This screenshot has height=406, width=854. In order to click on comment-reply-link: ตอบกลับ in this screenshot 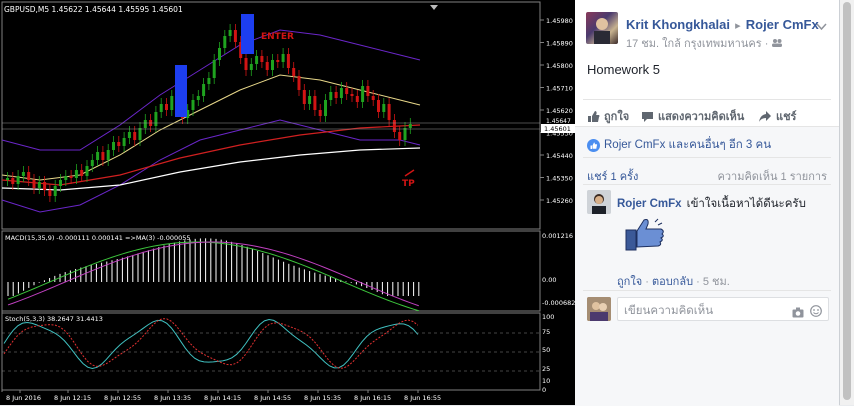, I will do `click(672, 282)`.